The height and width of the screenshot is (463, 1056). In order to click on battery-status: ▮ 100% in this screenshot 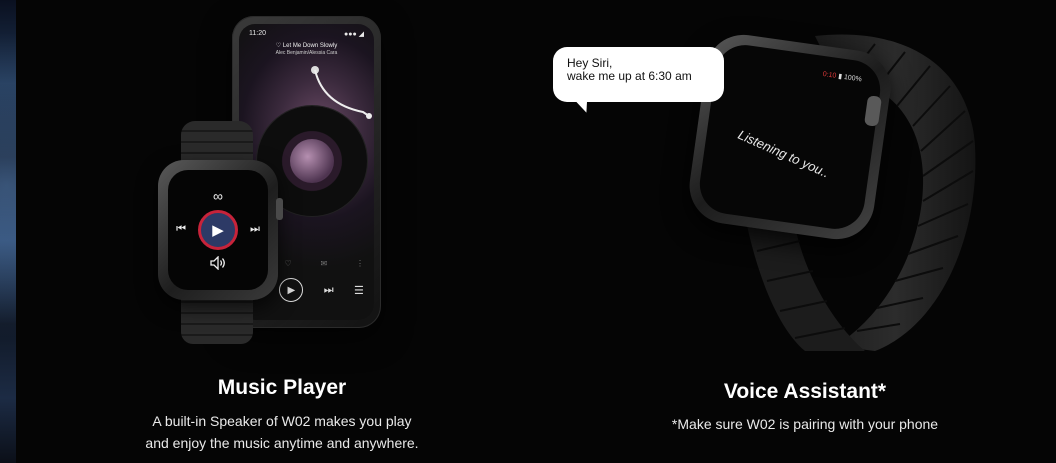, I will do `click(850, 78)`.